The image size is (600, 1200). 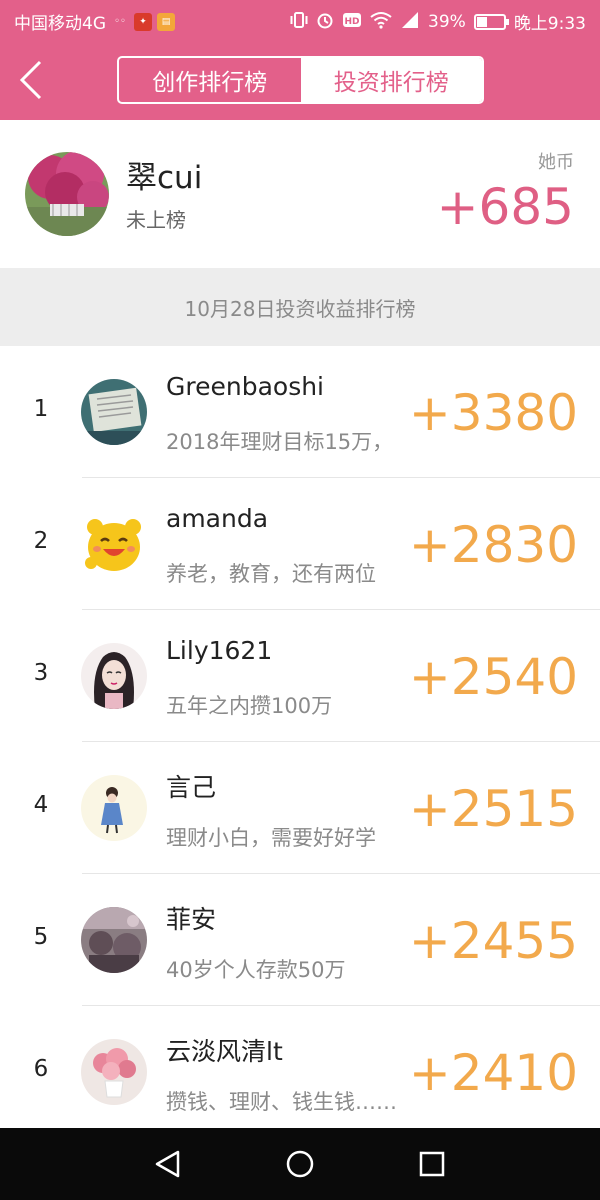 I want to click on app-header: 中国移动4G ◦◦ ✦ ▤ HD 39% 晚上9:33 创作排行榜 投资排行榜, so click(x=300, y=60).